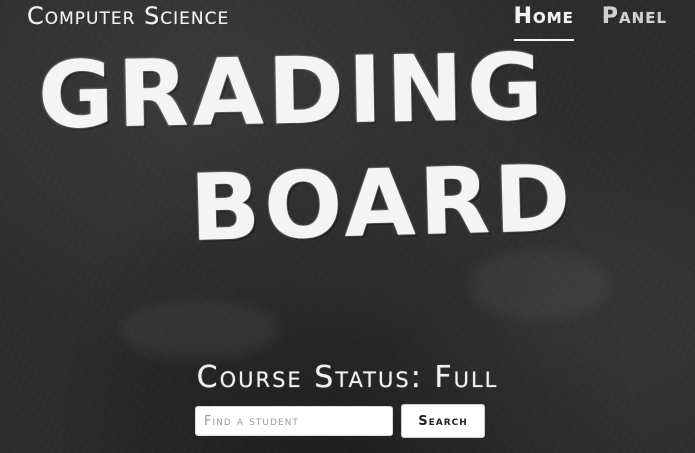  What do you see at coordinates (347, 377) in the screenshot?
I see `course-status: Course Status: Full` at bounding box center [347, 377].